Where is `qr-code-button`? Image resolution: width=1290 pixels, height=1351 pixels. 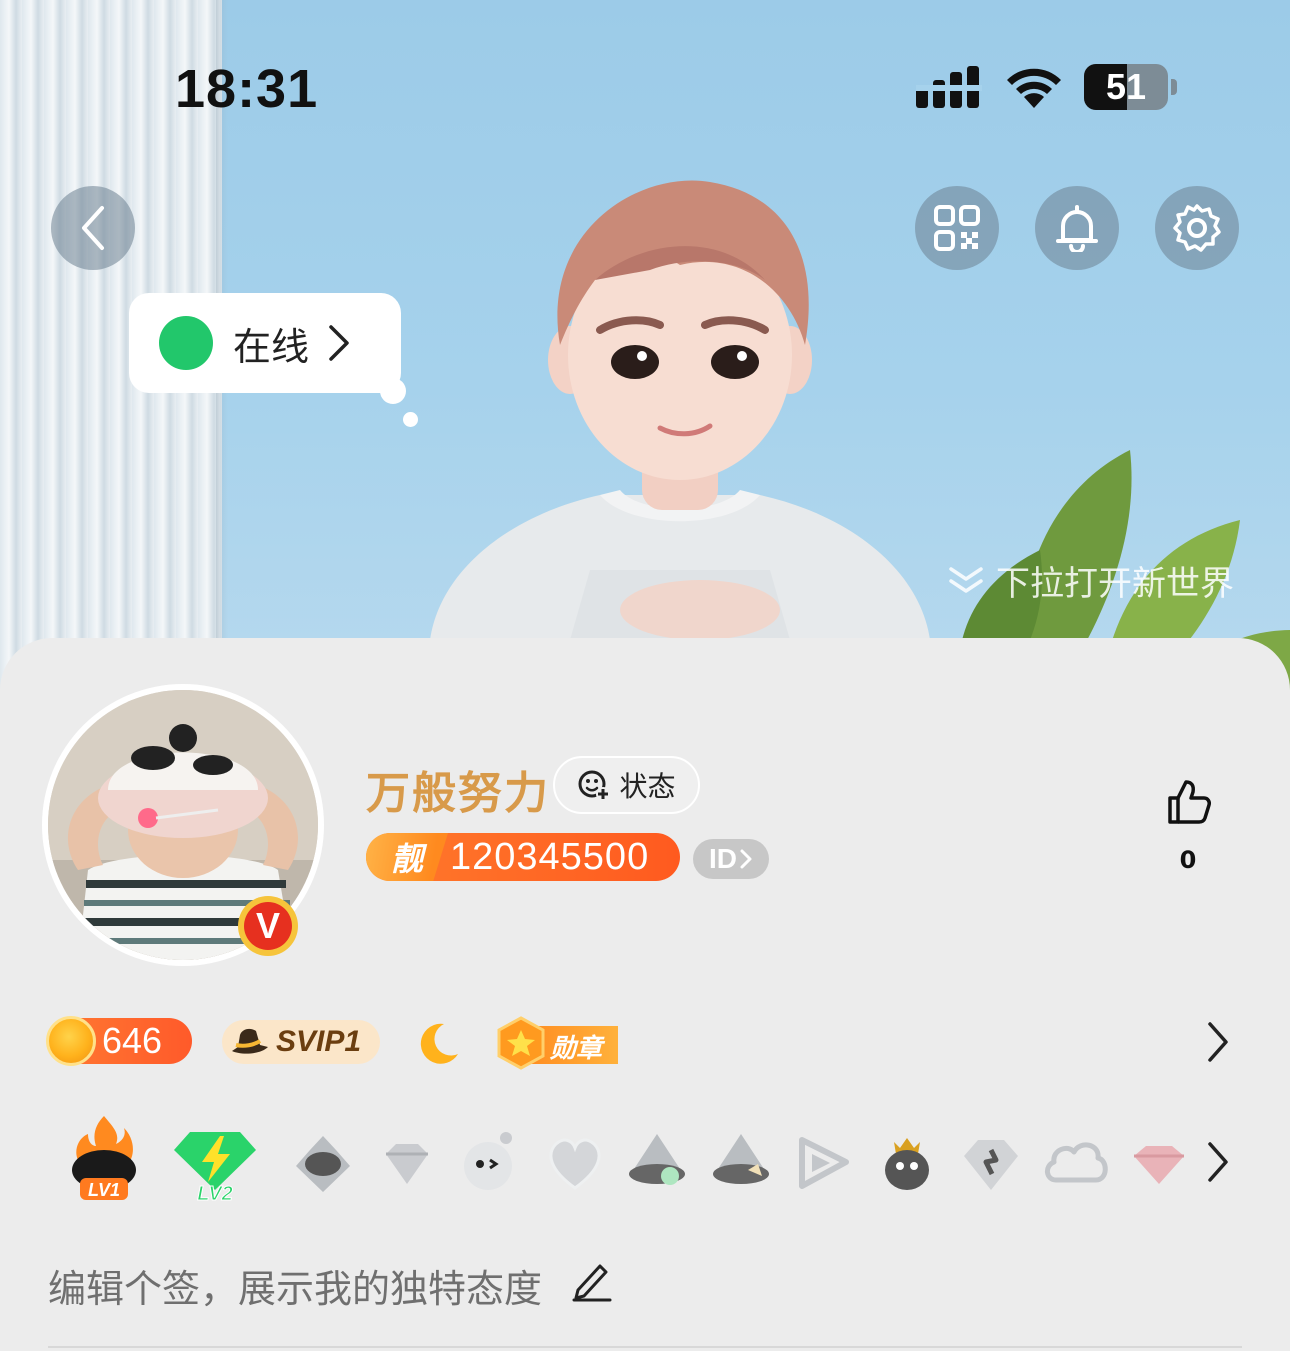 qr-code-button is located at coordinates (957, 228).